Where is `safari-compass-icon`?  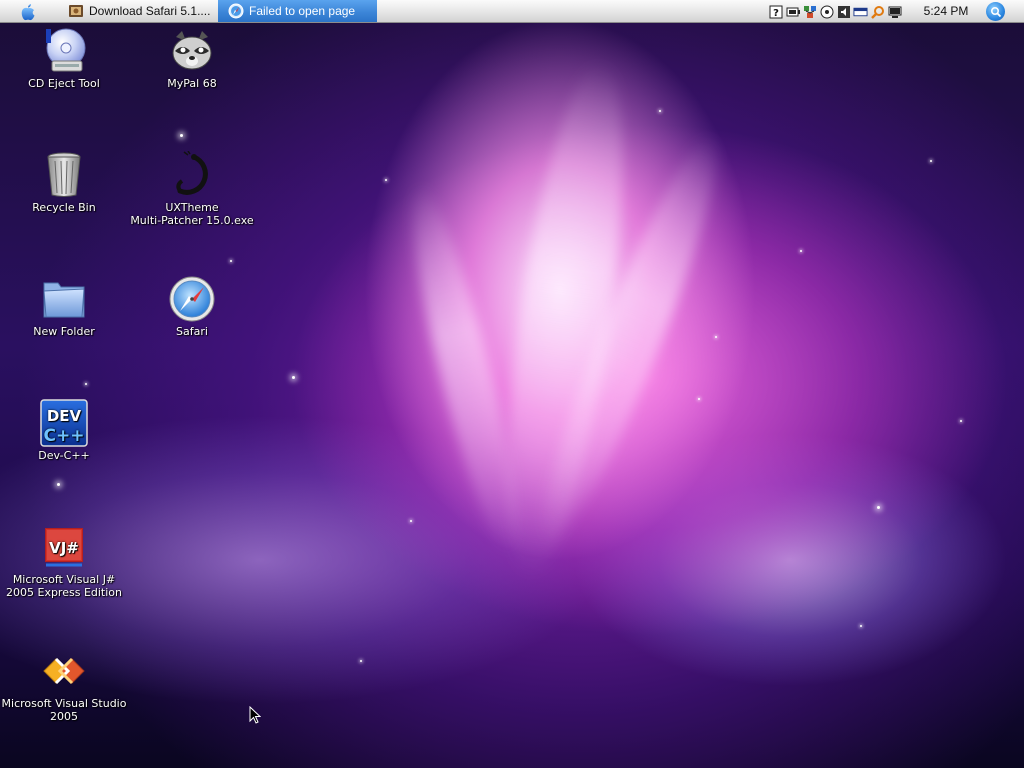
safari-compass-icon is located at coordinates (236, 11).